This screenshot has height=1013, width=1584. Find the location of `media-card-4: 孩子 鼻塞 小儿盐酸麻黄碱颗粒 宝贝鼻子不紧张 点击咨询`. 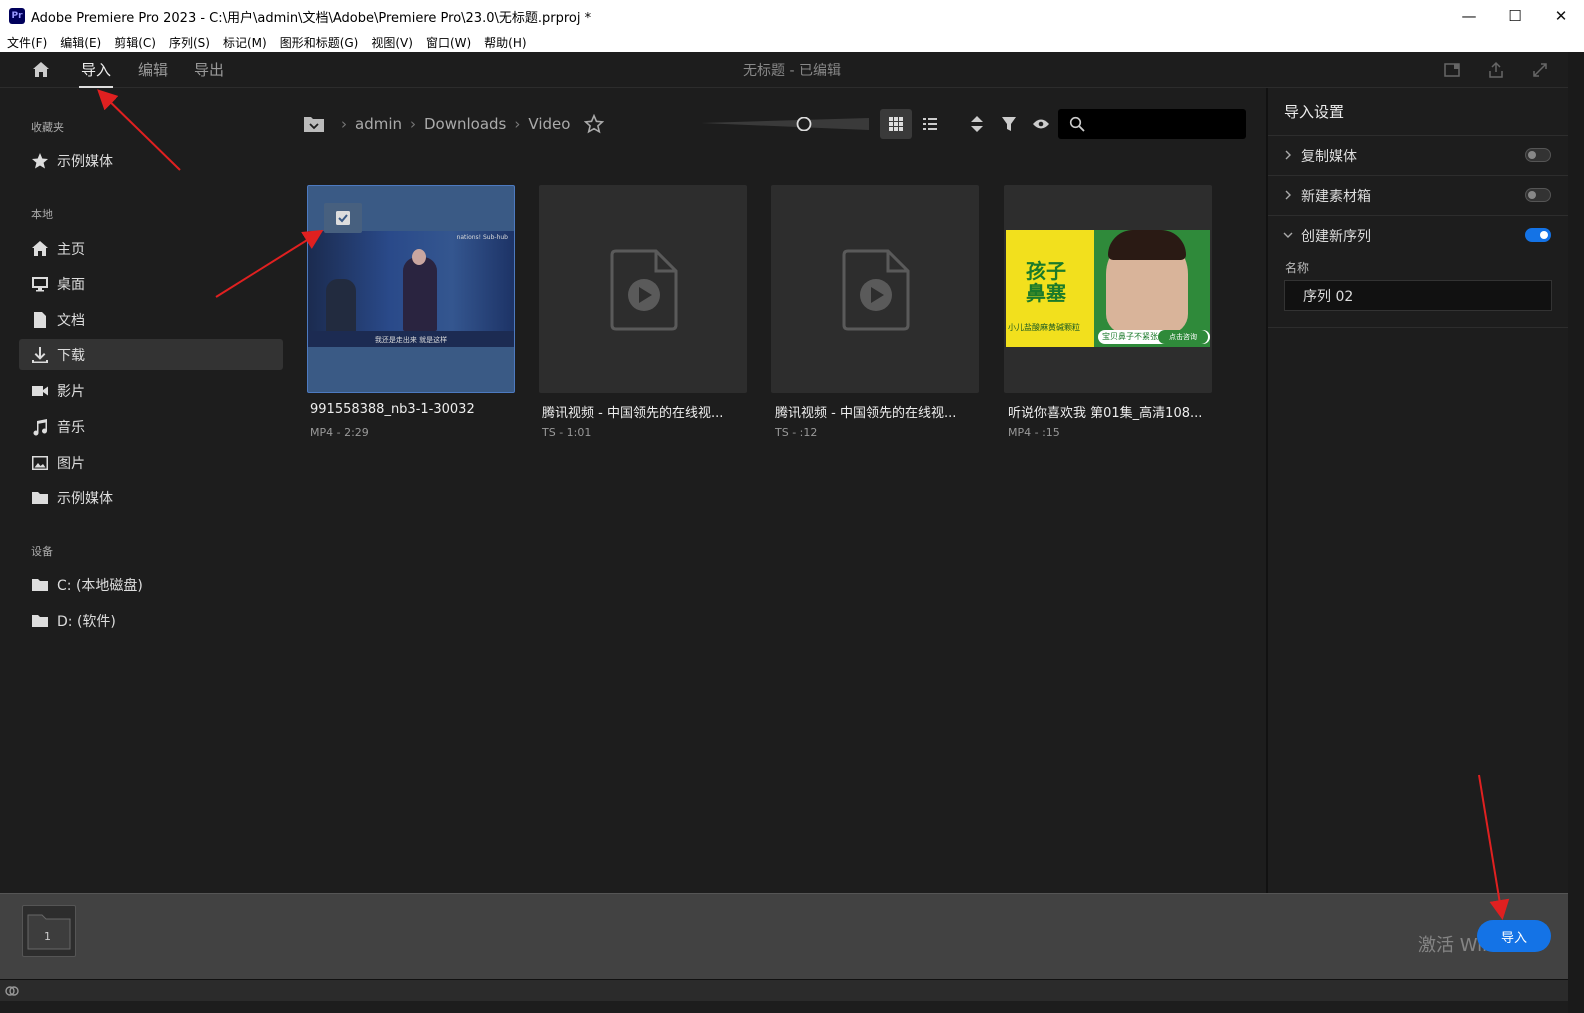

media-card-4: 孩子 鼻塞 小儿盐酸麻黄碱颗粒 宝贝鼻子不紧张 点击咨询 is located at coordinates (1108, 289).